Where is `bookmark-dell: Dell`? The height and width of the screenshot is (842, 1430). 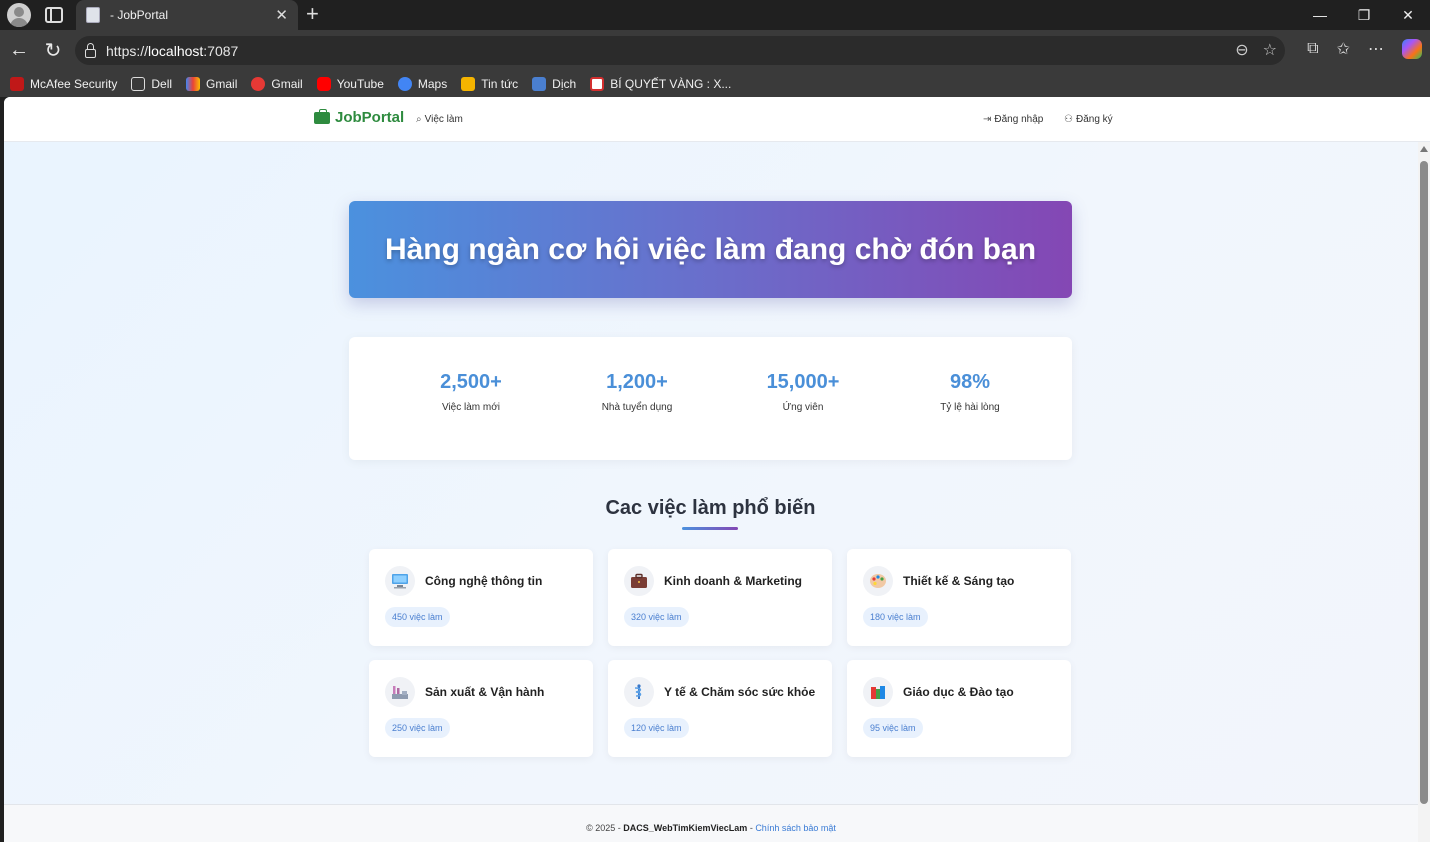
bookmark-dell: Dell is located at coordinates (152, 83).